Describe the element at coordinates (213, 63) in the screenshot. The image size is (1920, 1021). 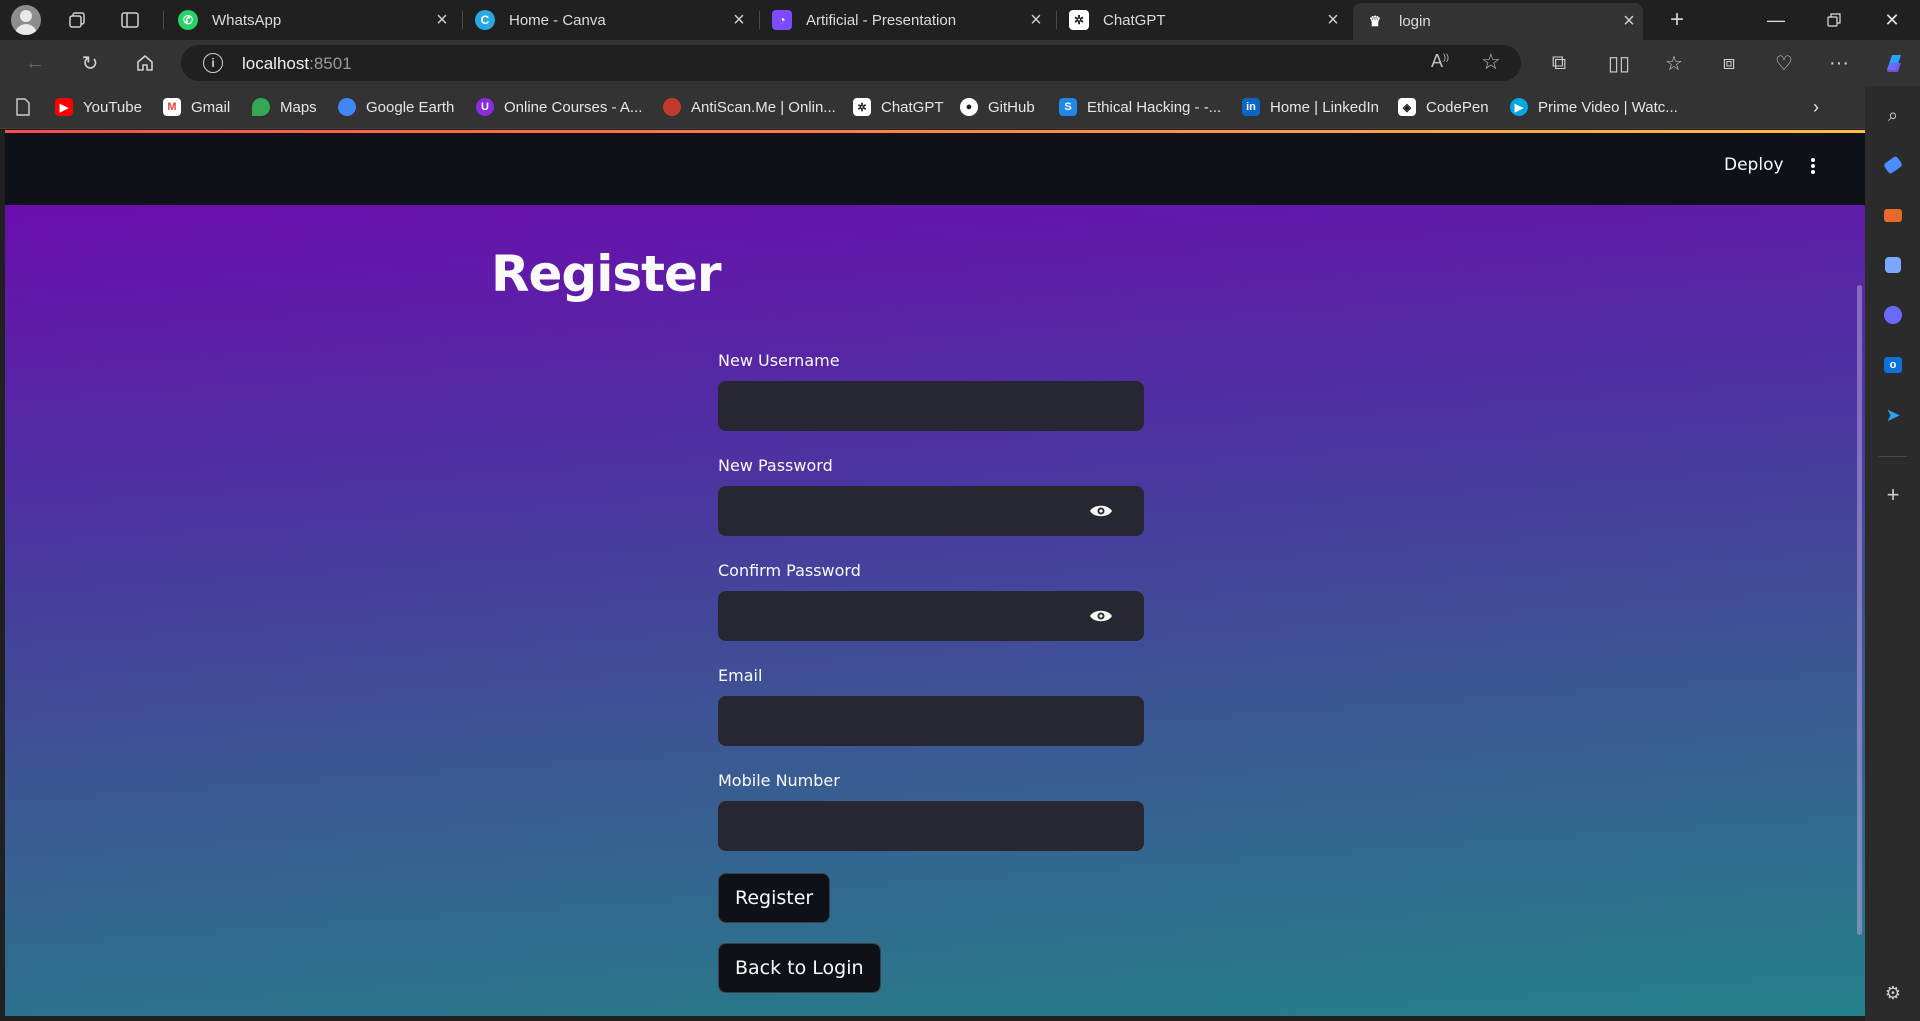
I see `site-info-icon: i` at that location.